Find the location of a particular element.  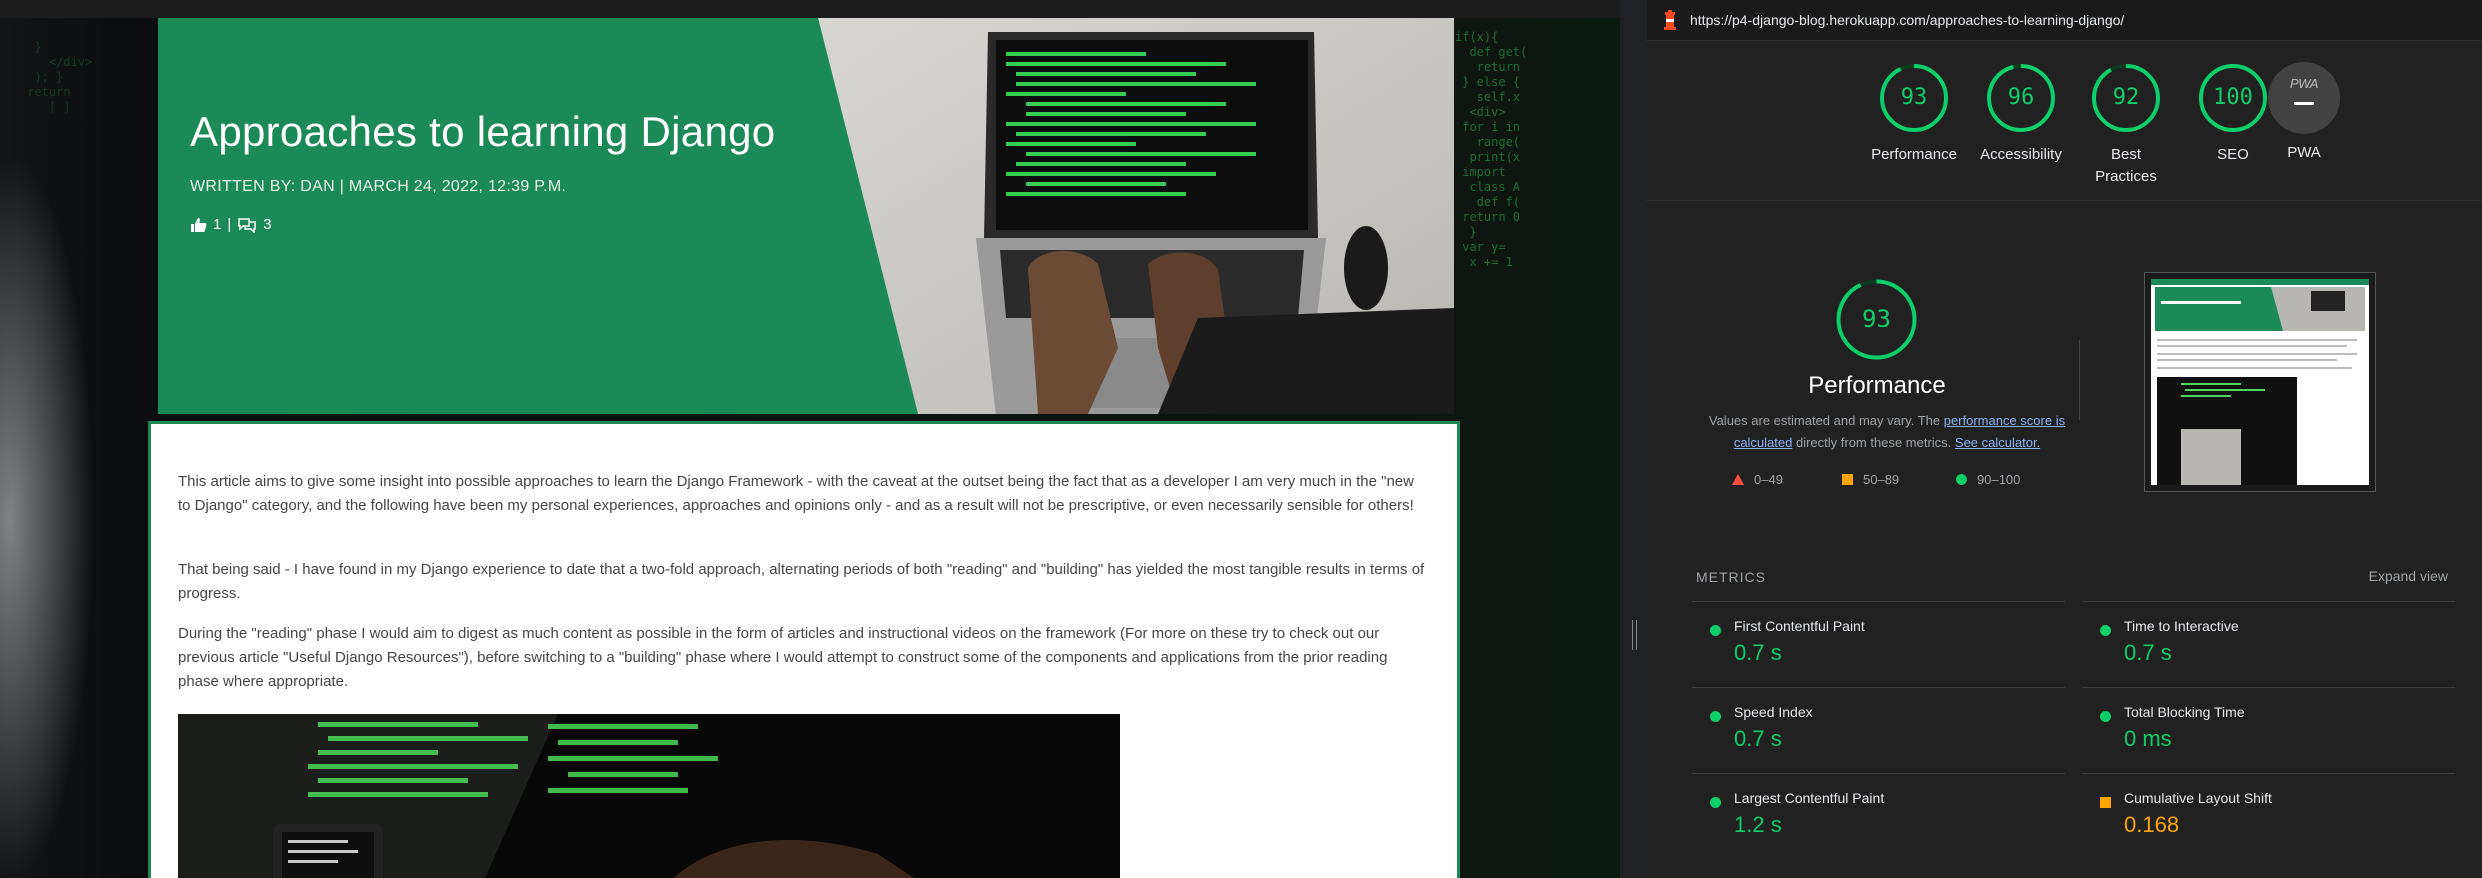

metric-speed-index: Speed Index 0.7 s is located at coordinates (1878, 730).